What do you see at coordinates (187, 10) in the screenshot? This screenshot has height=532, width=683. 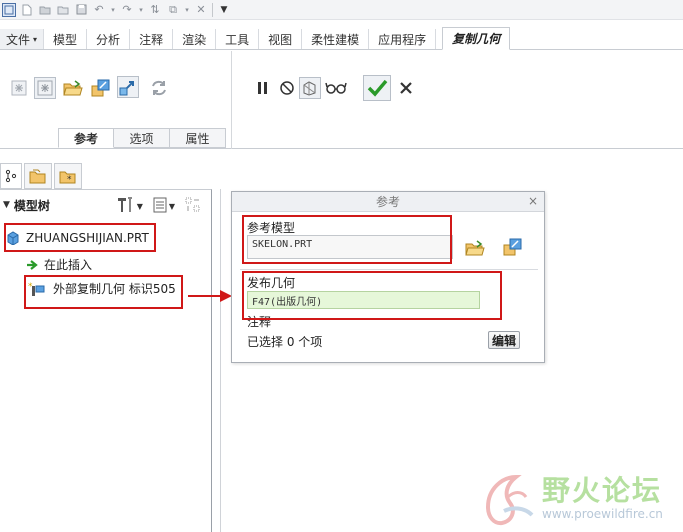 I see `windows-dropdown-icon: ▾` at bounding box center [187, 10].